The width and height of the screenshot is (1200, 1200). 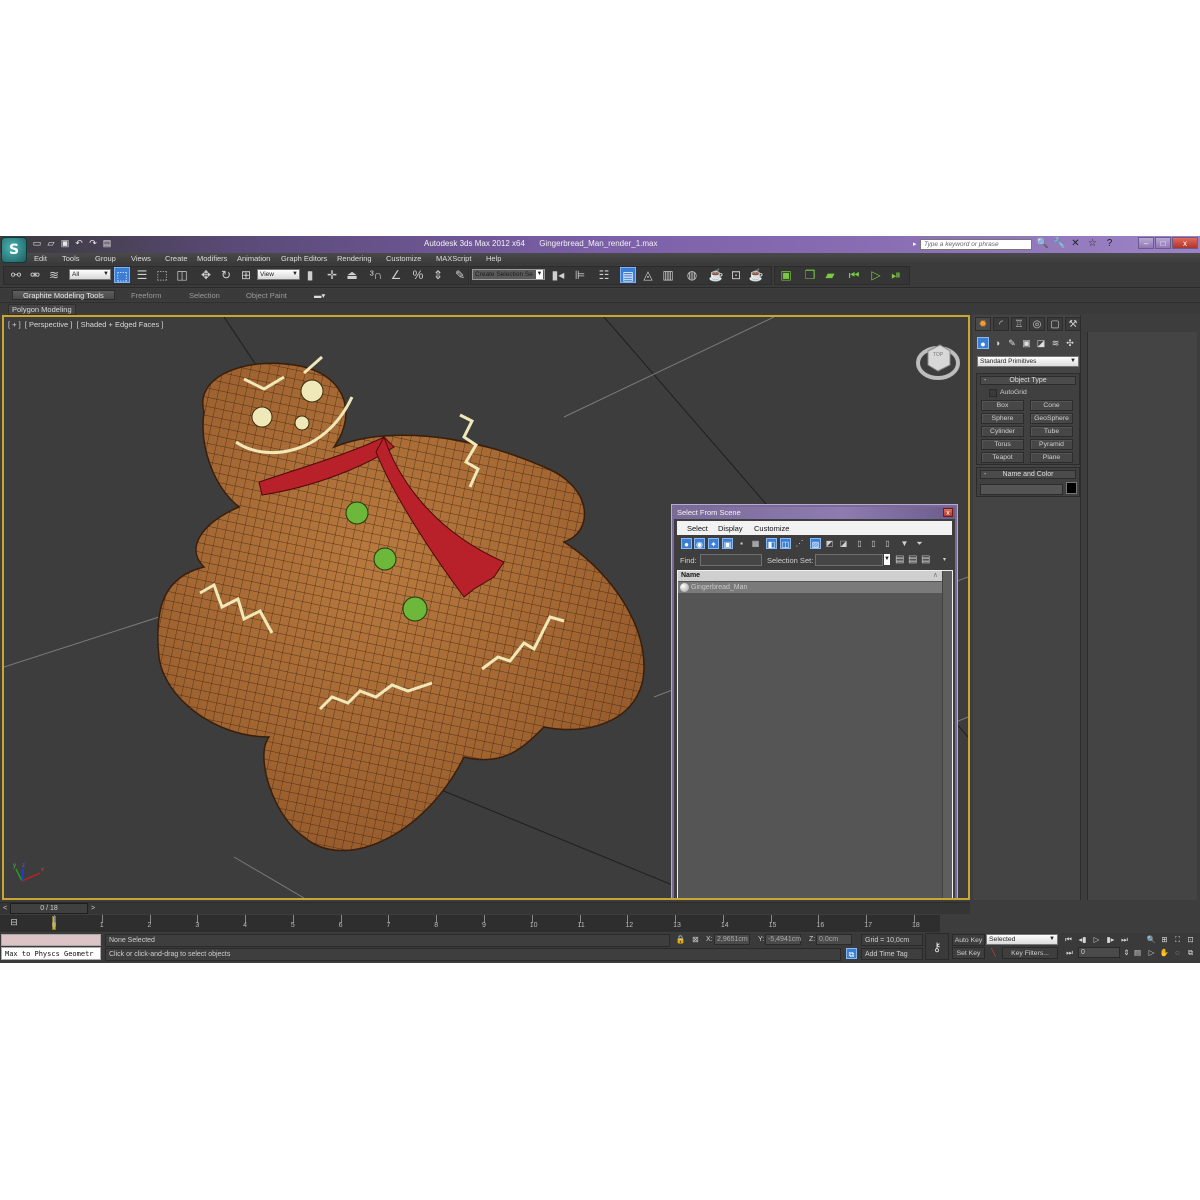 I want to click on align-icon: ⊫, so click(x=580, y=275).